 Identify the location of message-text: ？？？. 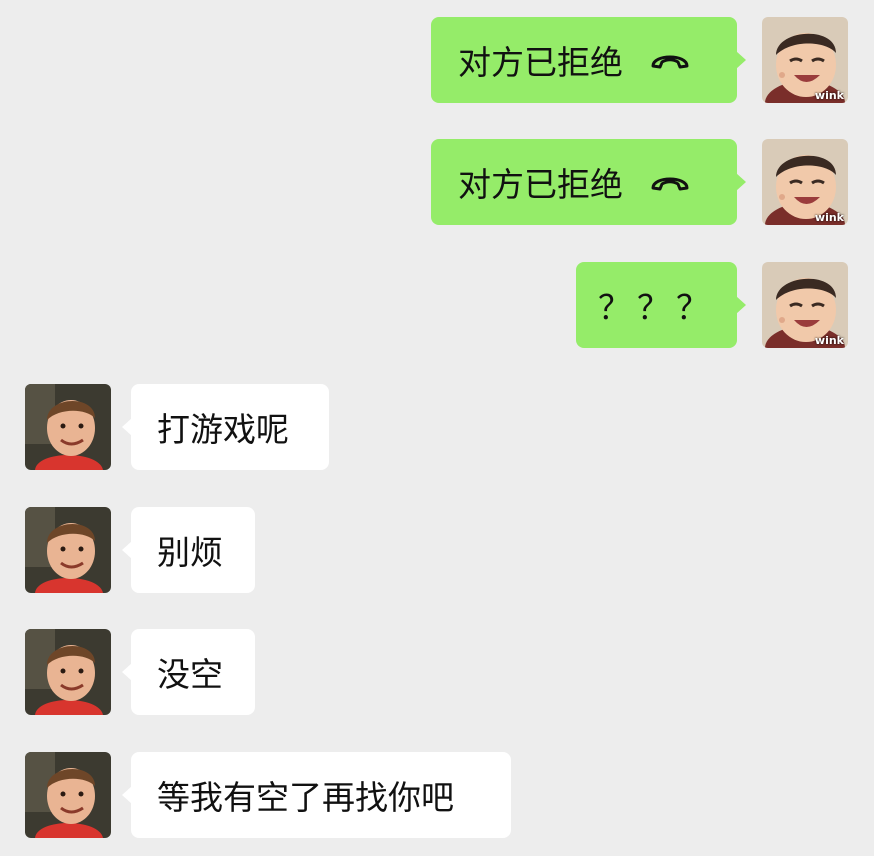
(656, 307).